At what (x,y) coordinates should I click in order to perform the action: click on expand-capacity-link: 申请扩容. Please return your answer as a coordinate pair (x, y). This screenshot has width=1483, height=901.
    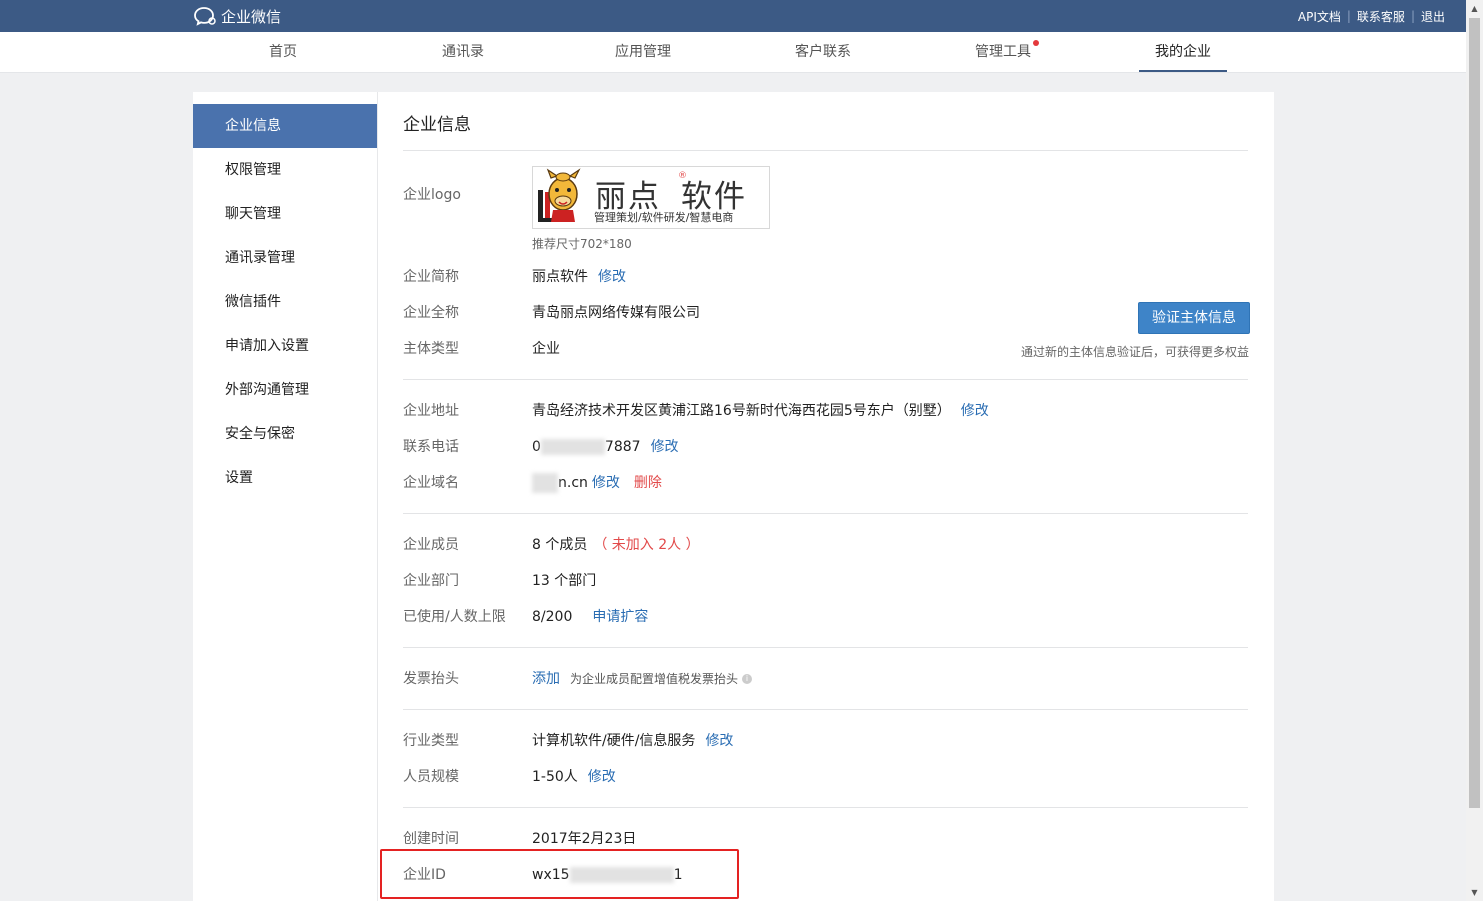
    Looking at the image, I should click on (620, 617).